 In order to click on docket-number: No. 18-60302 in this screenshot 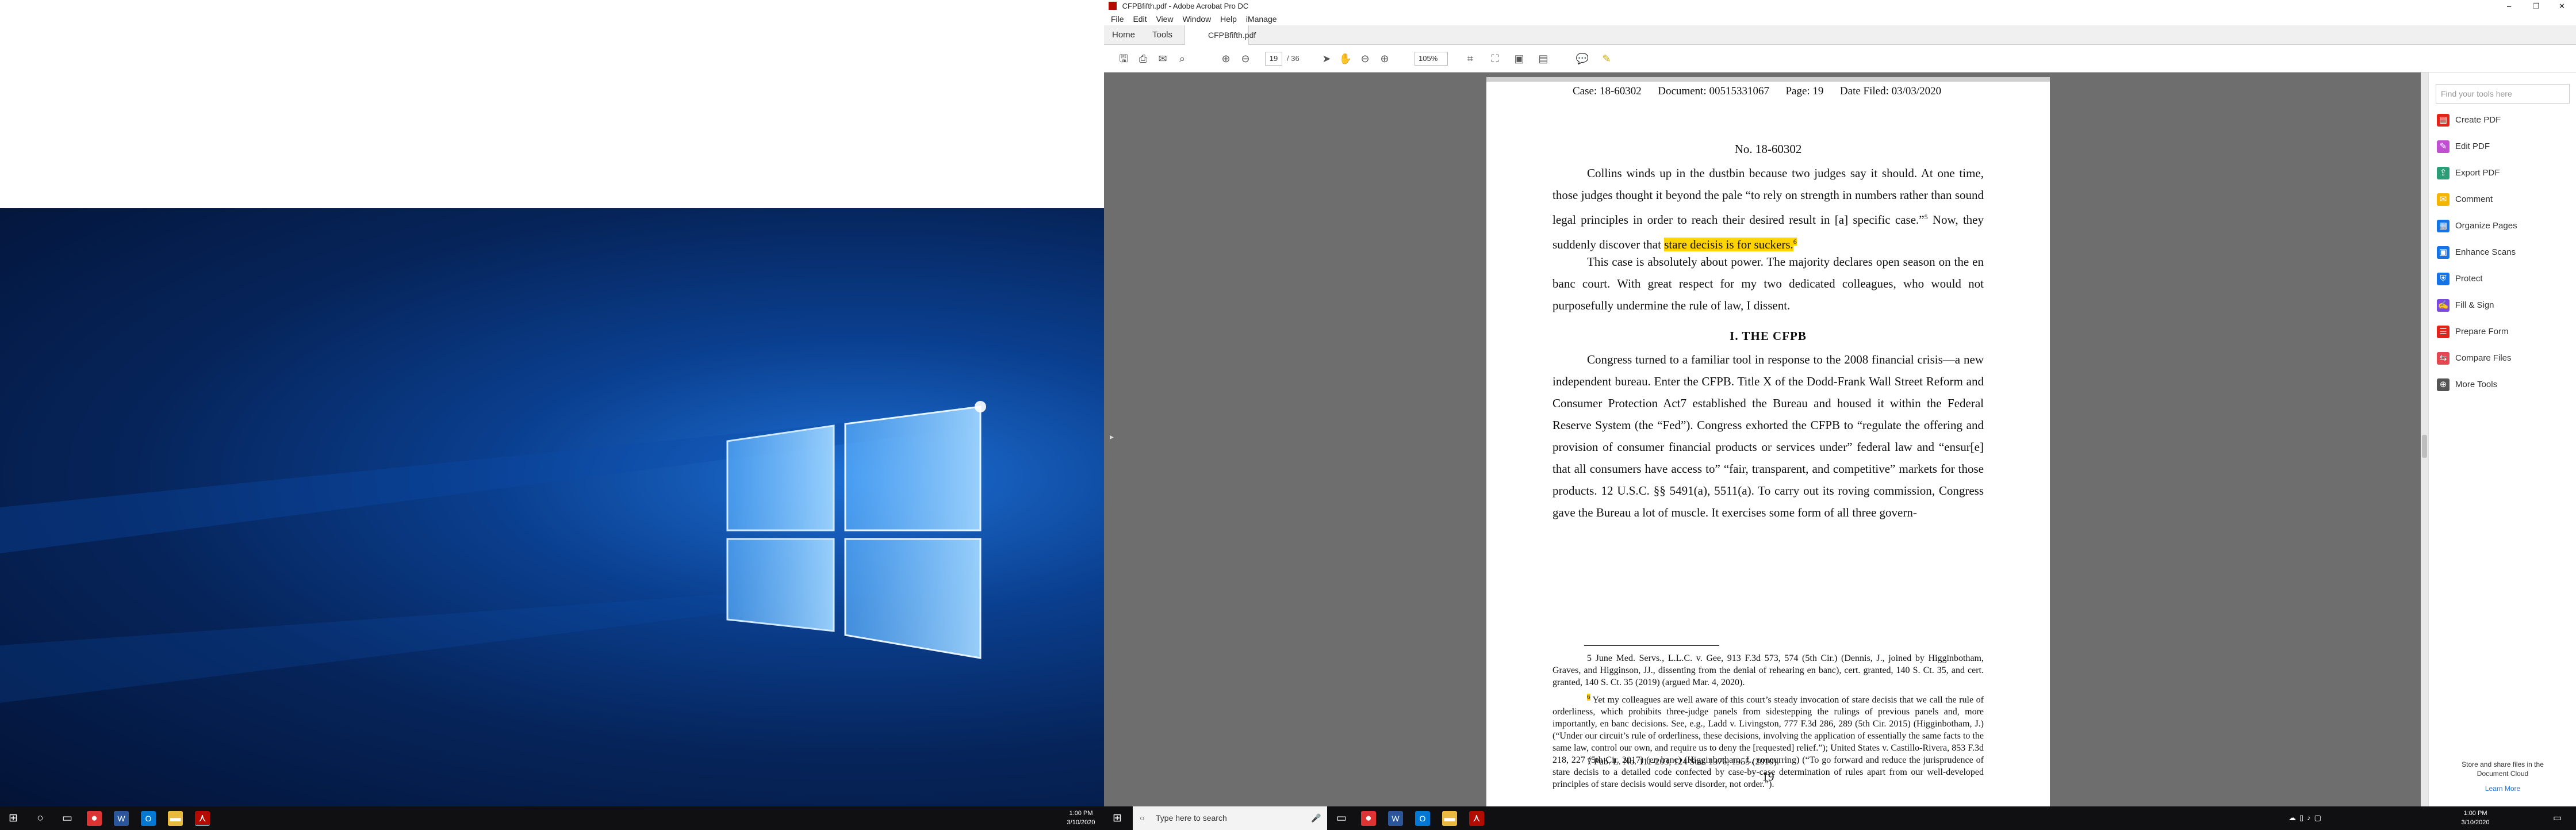, I will do `click(1768, 149)`.